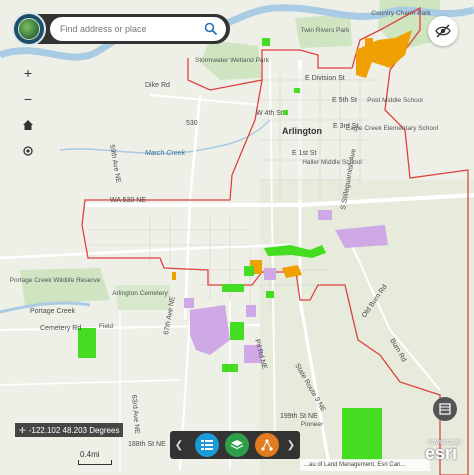  What do you see at coordinates (53, 311) in the screenshot?
I see `road-label: Portage Creek` at bounding box center [53, 311].